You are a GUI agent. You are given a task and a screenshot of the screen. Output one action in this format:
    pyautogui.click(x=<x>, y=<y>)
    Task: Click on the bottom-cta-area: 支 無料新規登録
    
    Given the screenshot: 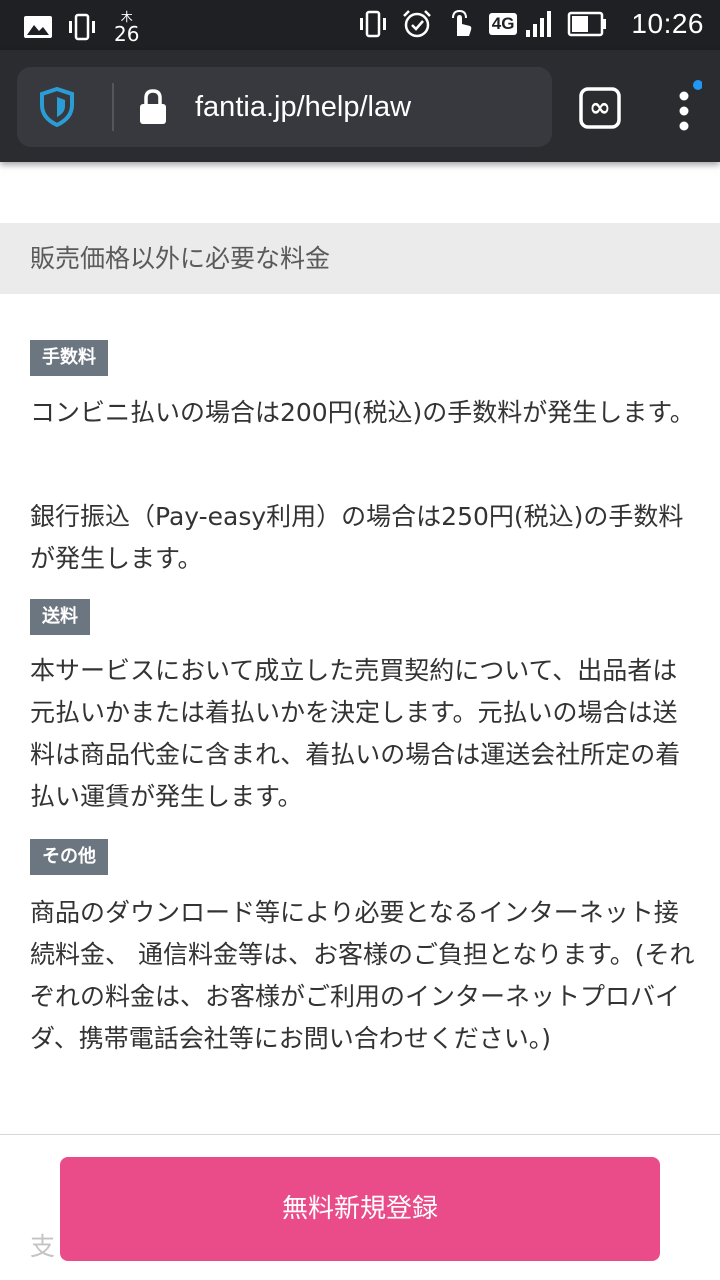 What is the action you would take?
    pyautogui.click(x=360, y=1207)
    